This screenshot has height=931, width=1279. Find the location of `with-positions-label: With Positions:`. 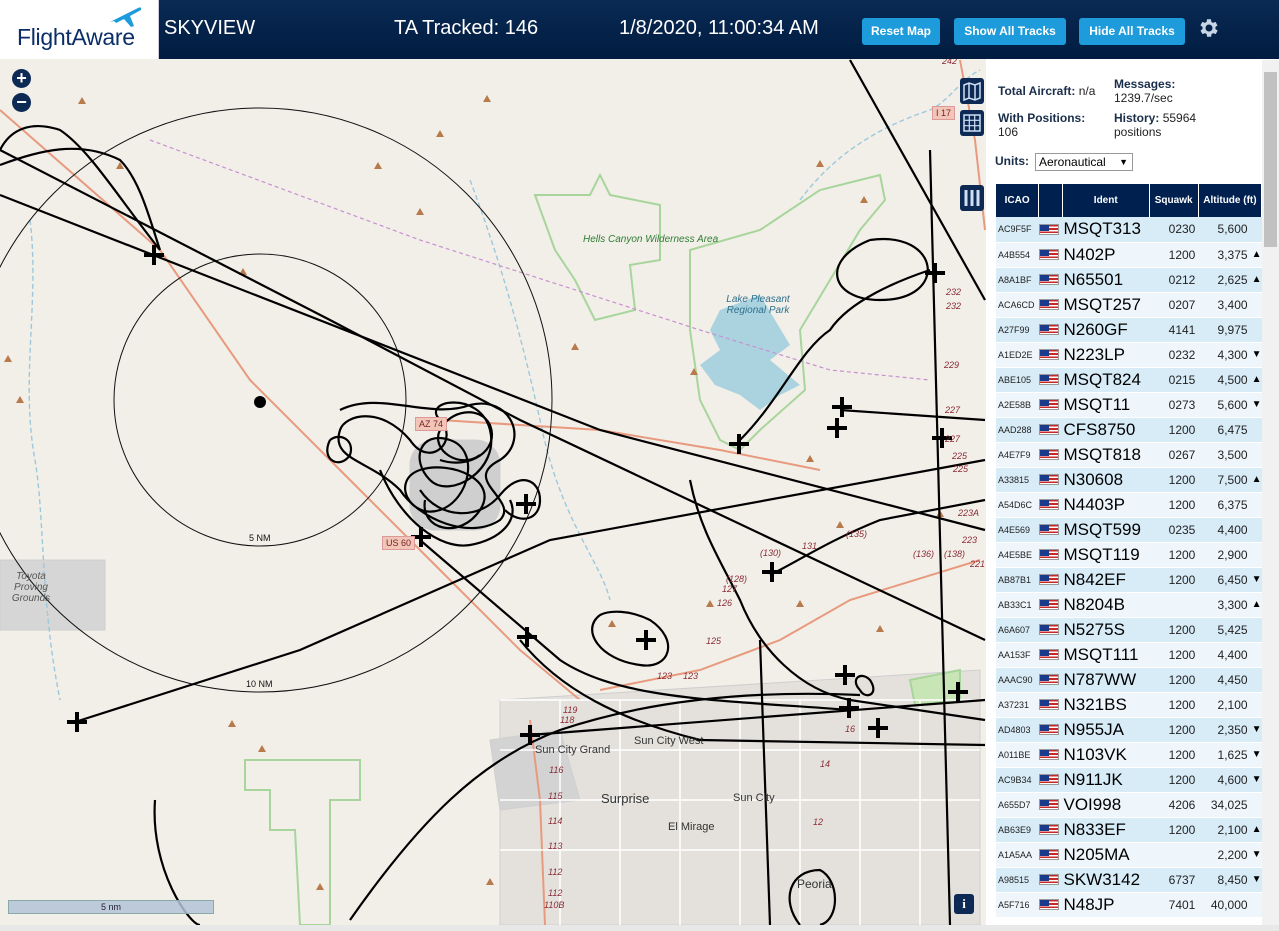

with-positions-label: With Positions: is located at coordinates (1042, 118).